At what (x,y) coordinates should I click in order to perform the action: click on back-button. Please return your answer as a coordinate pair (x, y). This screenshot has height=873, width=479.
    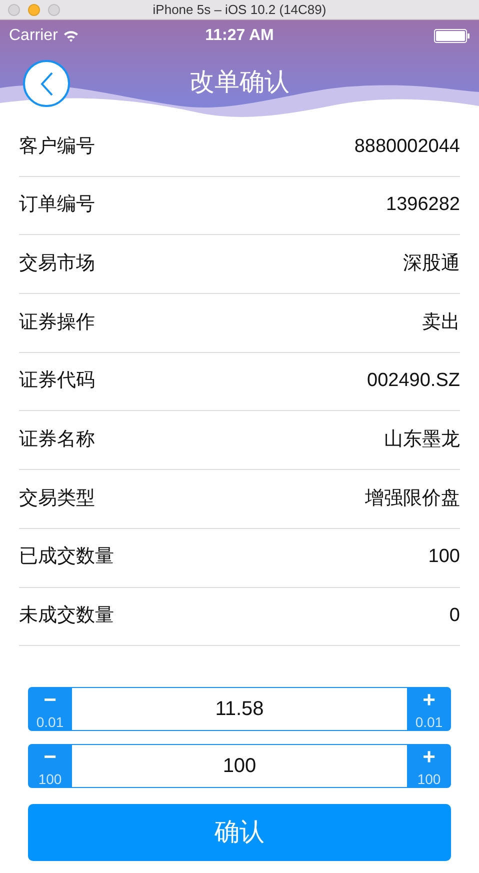
    Looking at the image, I should click on (46, 83).